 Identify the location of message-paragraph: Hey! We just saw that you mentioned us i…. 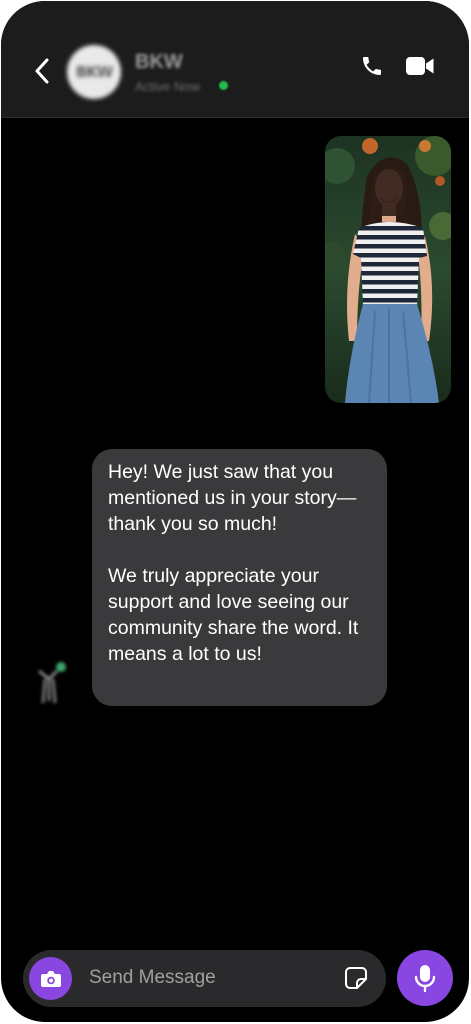
(232, 498).